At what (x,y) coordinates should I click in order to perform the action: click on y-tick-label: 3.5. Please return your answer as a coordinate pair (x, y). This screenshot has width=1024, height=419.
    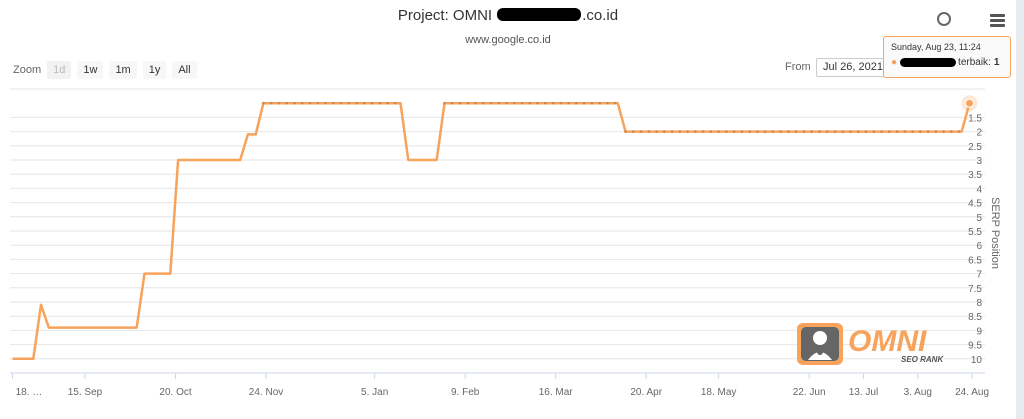
    Looking at the image, I should click on (975, 175).